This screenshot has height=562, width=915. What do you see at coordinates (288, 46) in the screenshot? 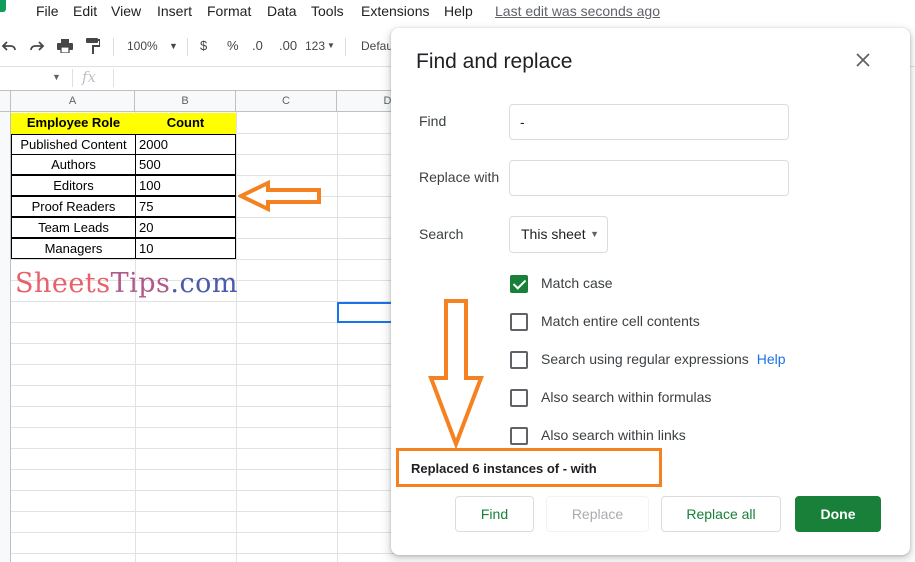
I see `increase-decimal-button: .00` at bounding box center [288, 46].